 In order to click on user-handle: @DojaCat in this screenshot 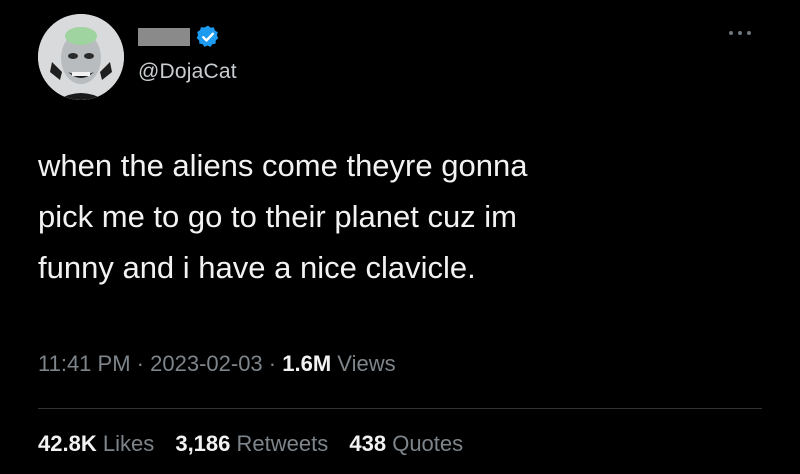, I will do `click(187, 72)`.